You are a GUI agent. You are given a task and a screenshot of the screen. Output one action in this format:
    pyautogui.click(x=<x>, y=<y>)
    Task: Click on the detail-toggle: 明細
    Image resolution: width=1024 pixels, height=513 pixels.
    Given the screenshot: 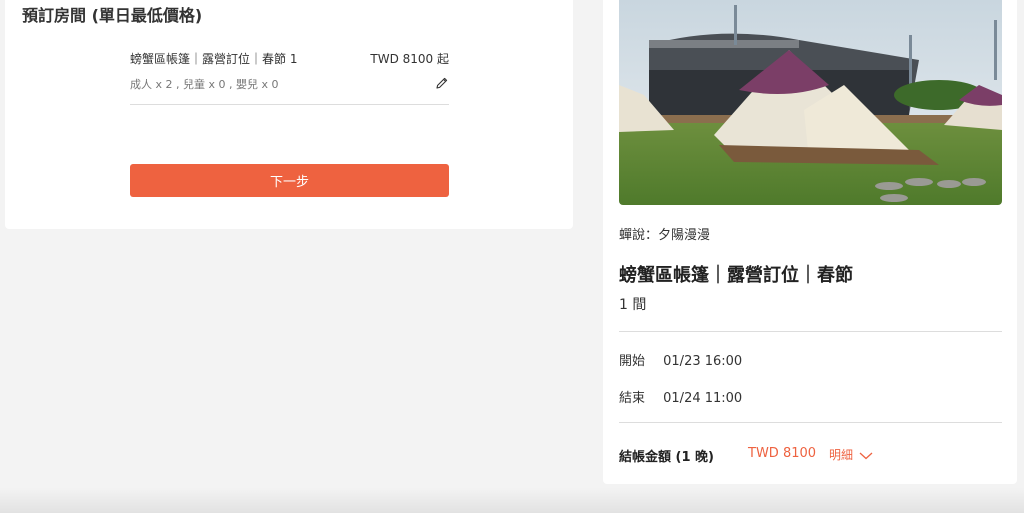 What is the action you would take?
    pyautogui.click(x=851, y=454)
    